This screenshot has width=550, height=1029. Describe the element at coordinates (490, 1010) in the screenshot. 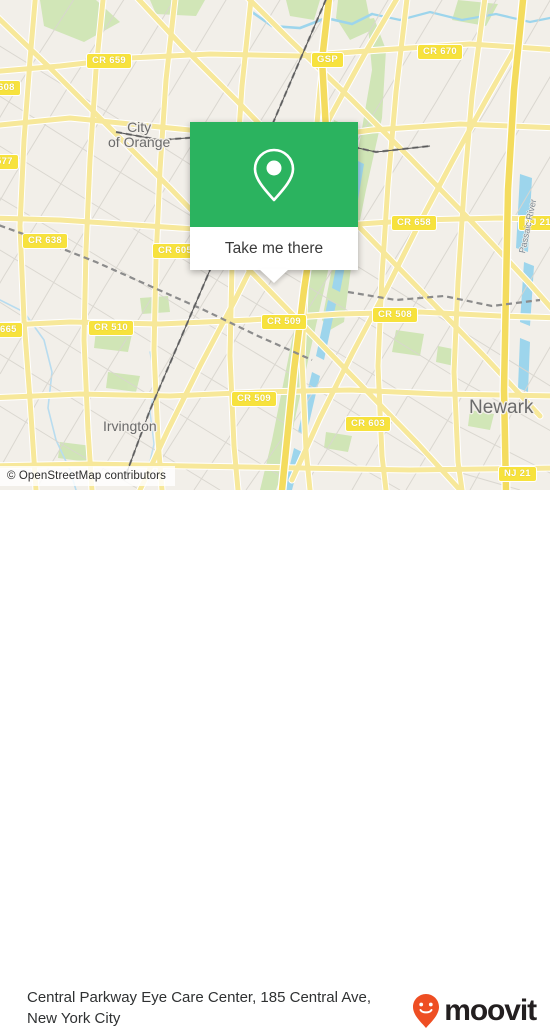

I see `moovit-wordmark: moovit` at that location.